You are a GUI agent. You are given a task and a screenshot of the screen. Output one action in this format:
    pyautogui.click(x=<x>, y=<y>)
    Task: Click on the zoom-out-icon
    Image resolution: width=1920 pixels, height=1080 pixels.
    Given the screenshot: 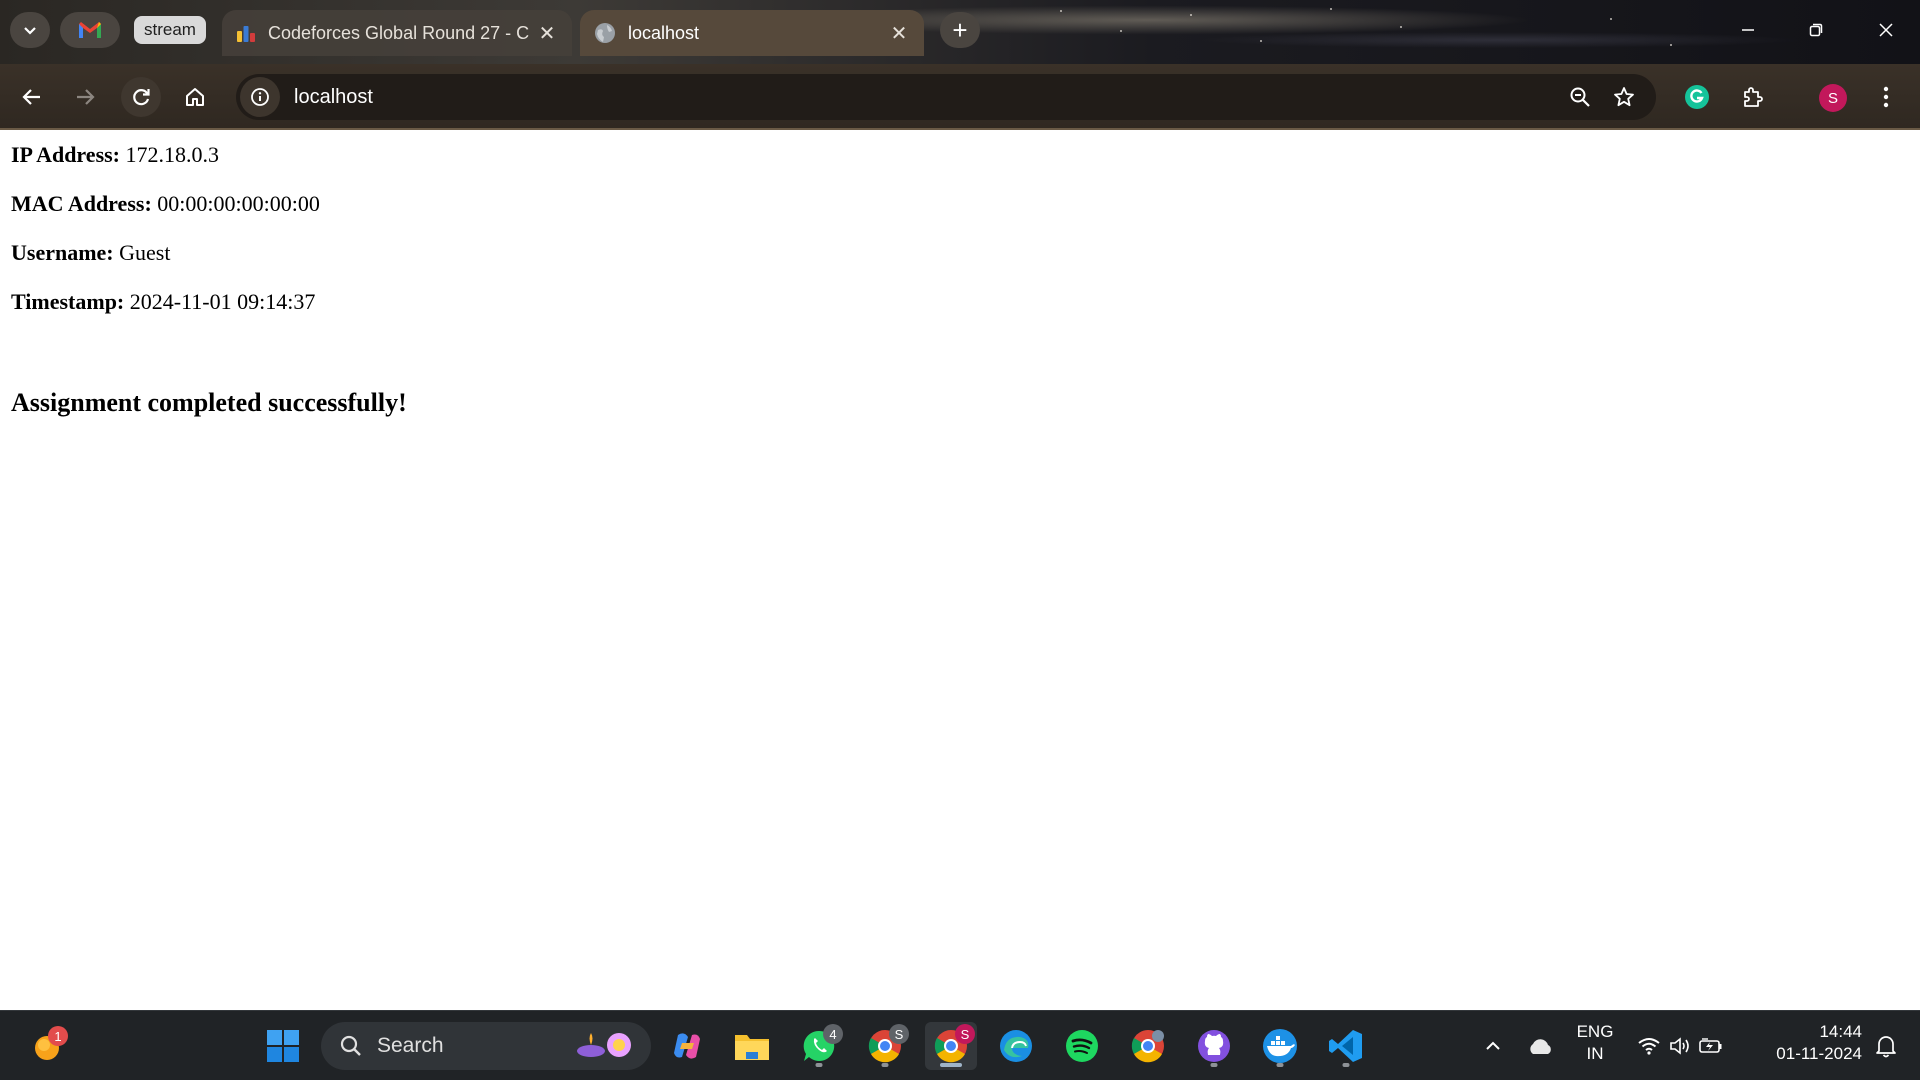 What is the action you would take?
    pyautogui.click(x=1580, y=97)
    